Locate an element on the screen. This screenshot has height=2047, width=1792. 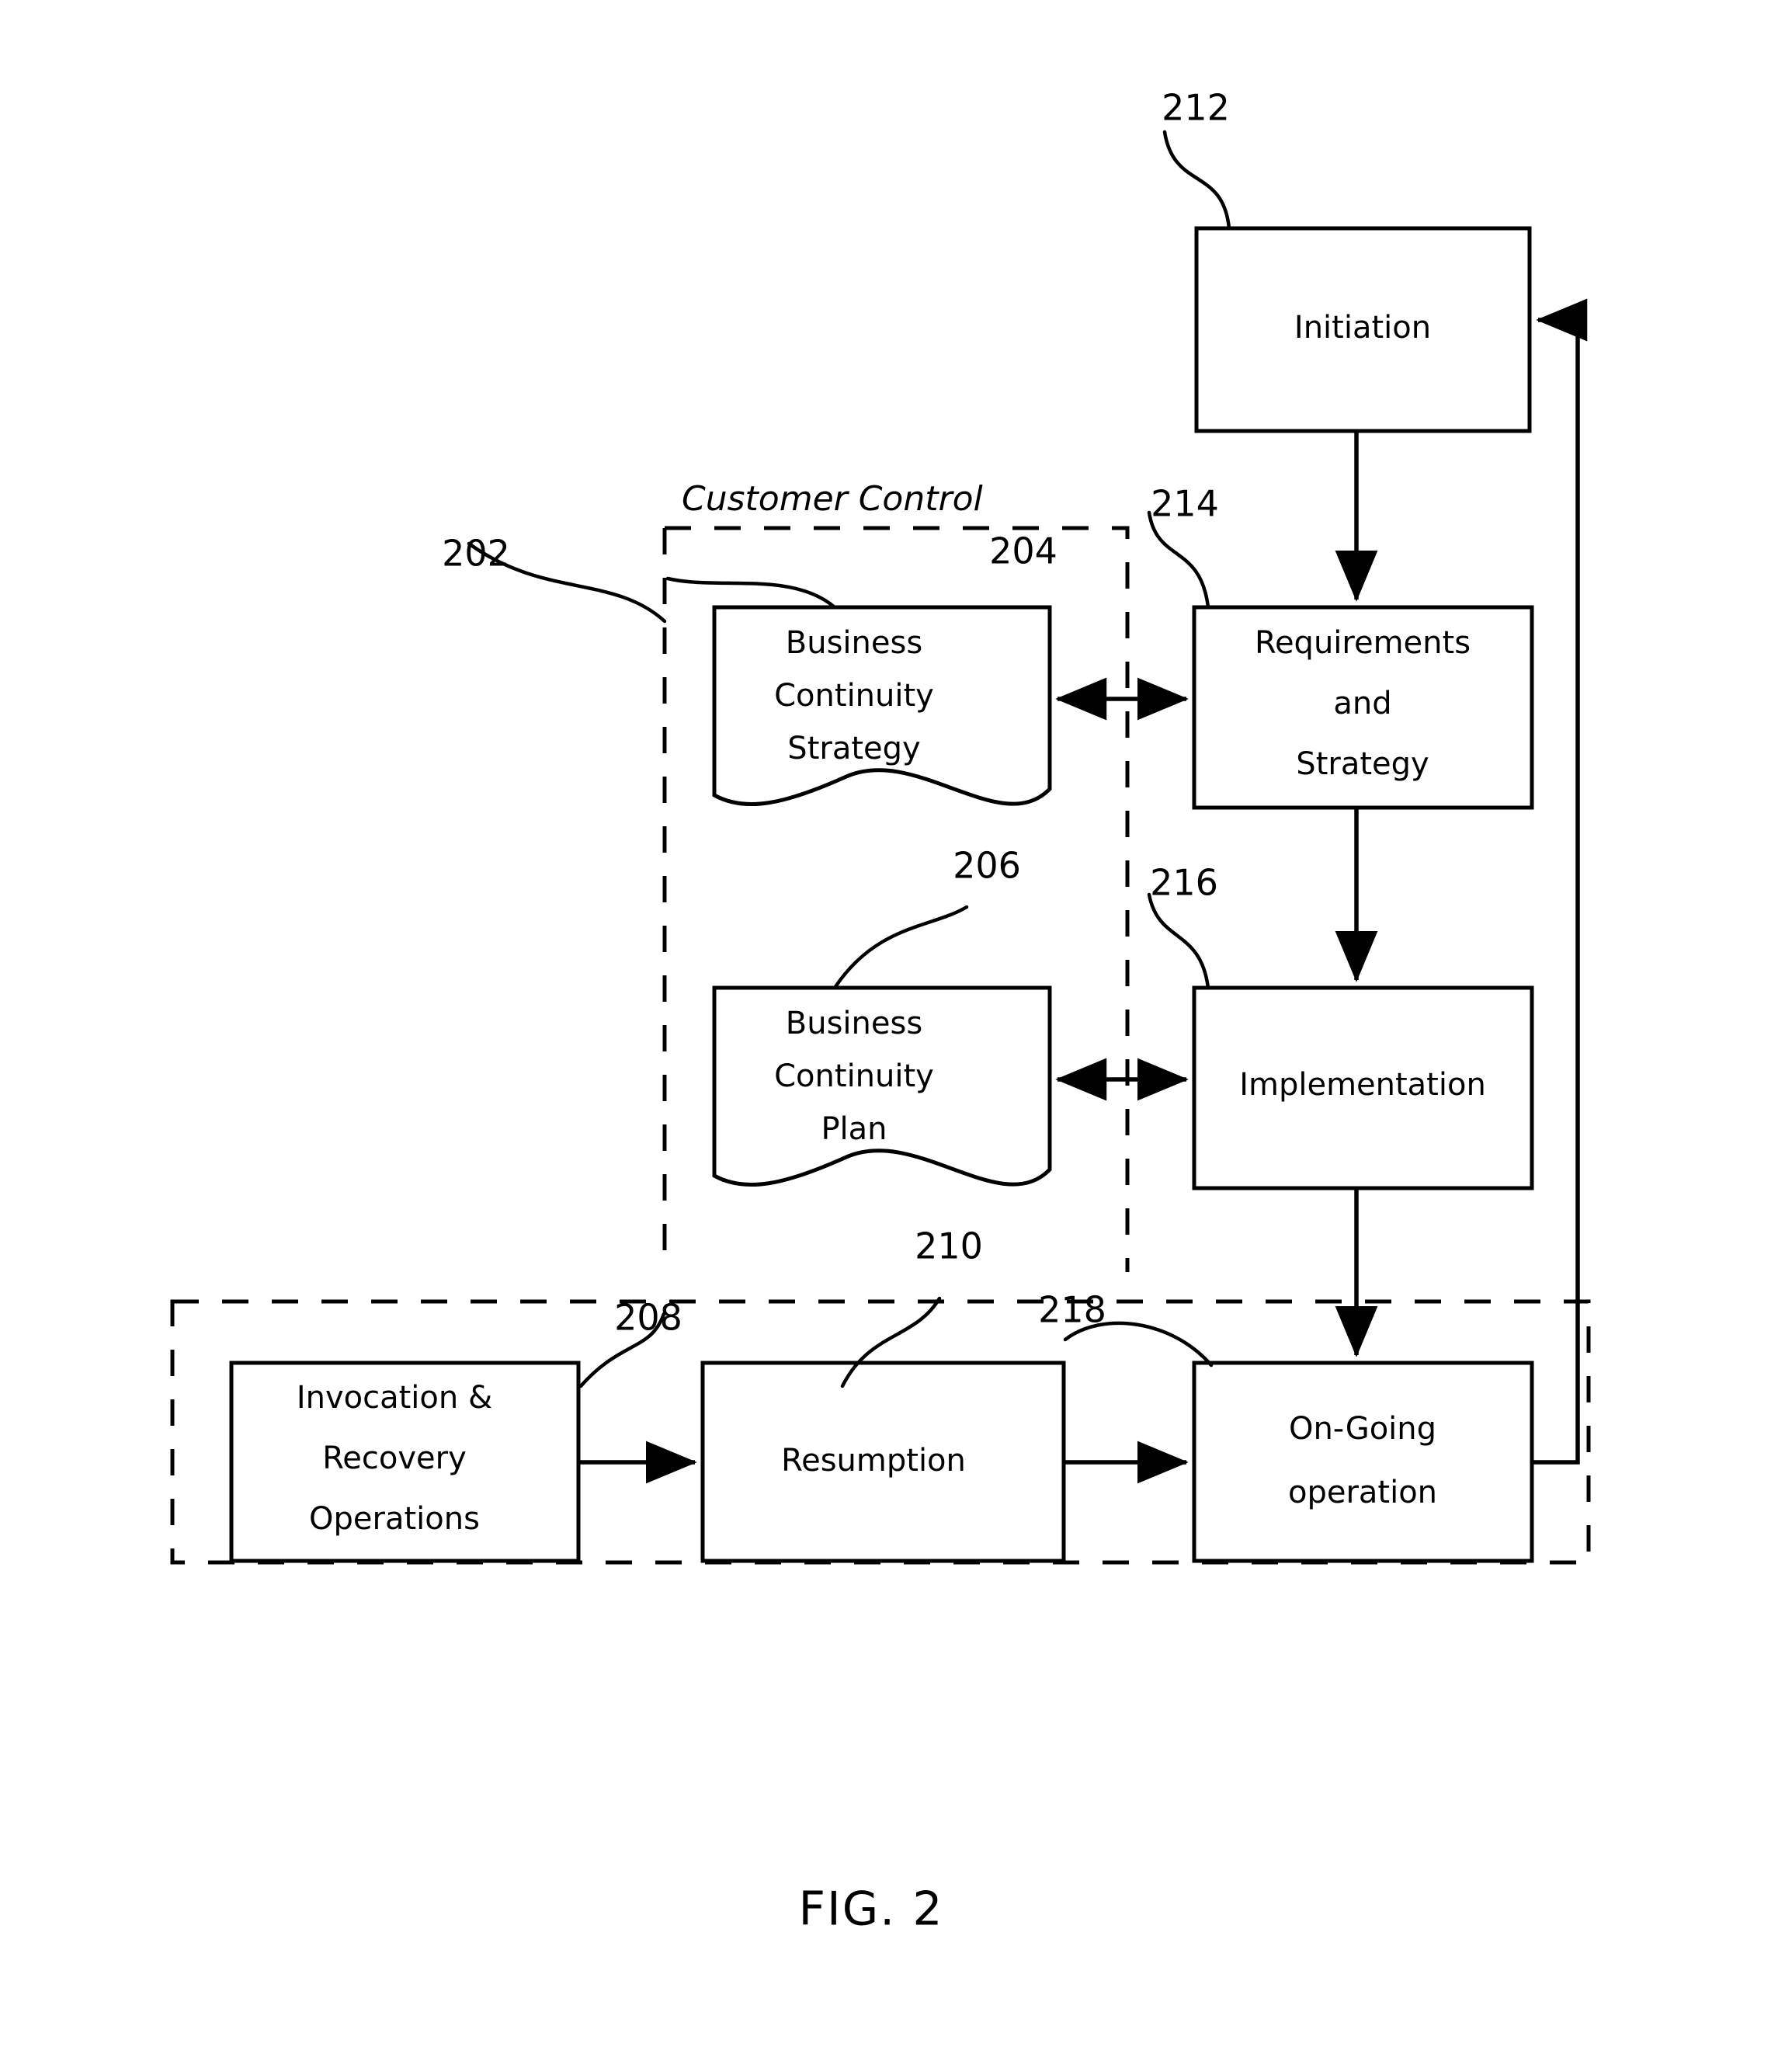
implementation-label: Implementation is located at coordinates (1362, 1085).